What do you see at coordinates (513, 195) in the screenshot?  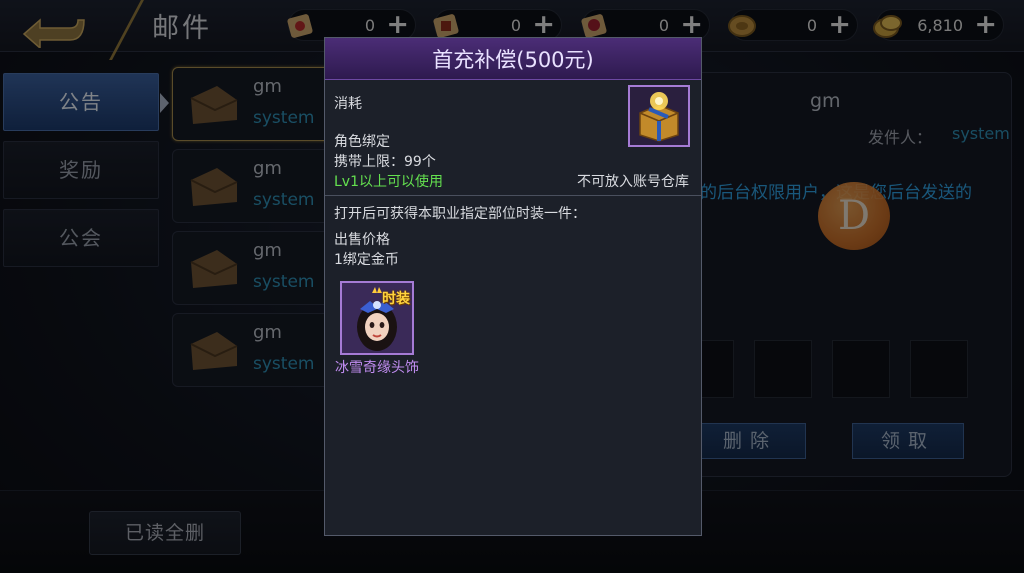 I see `popup-divider` at bounding box center [513, 195].